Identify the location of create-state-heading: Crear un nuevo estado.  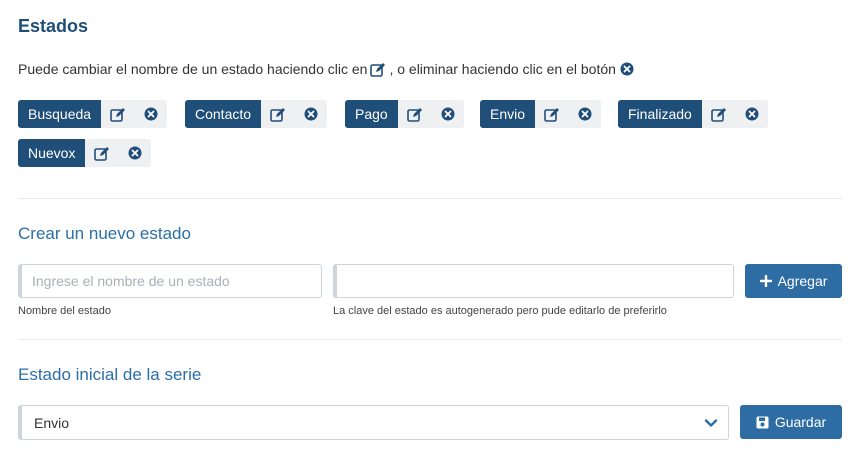
(104, 233).